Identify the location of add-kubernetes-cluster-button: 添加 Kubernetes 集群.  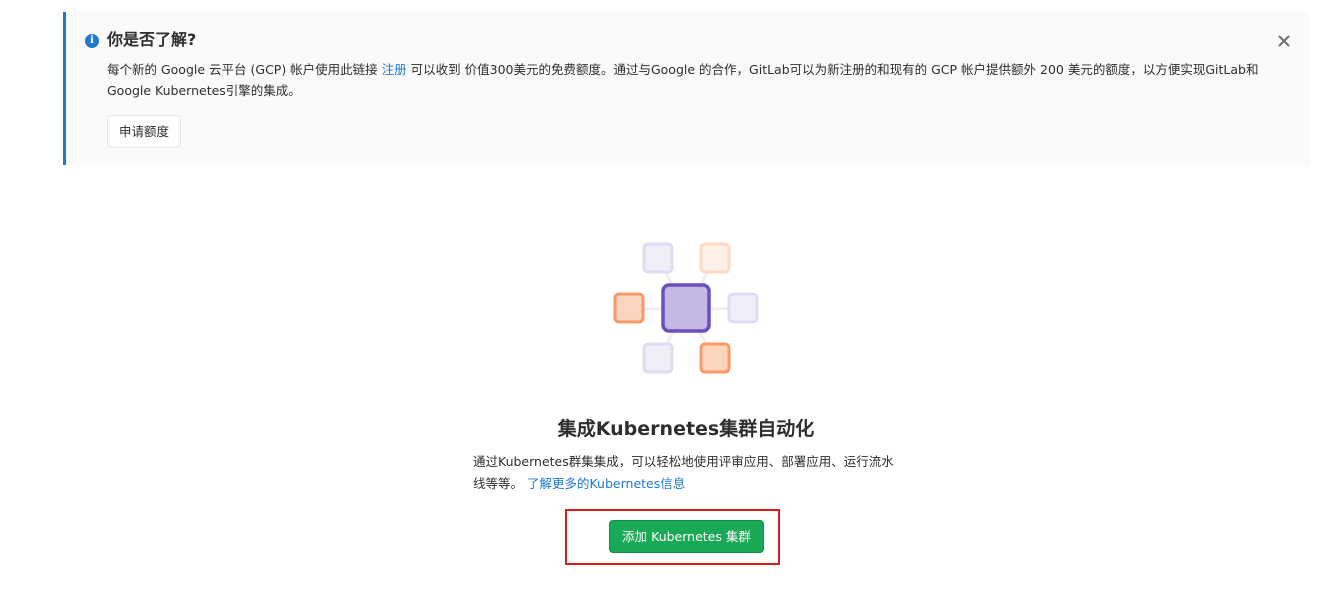
(686, 536).